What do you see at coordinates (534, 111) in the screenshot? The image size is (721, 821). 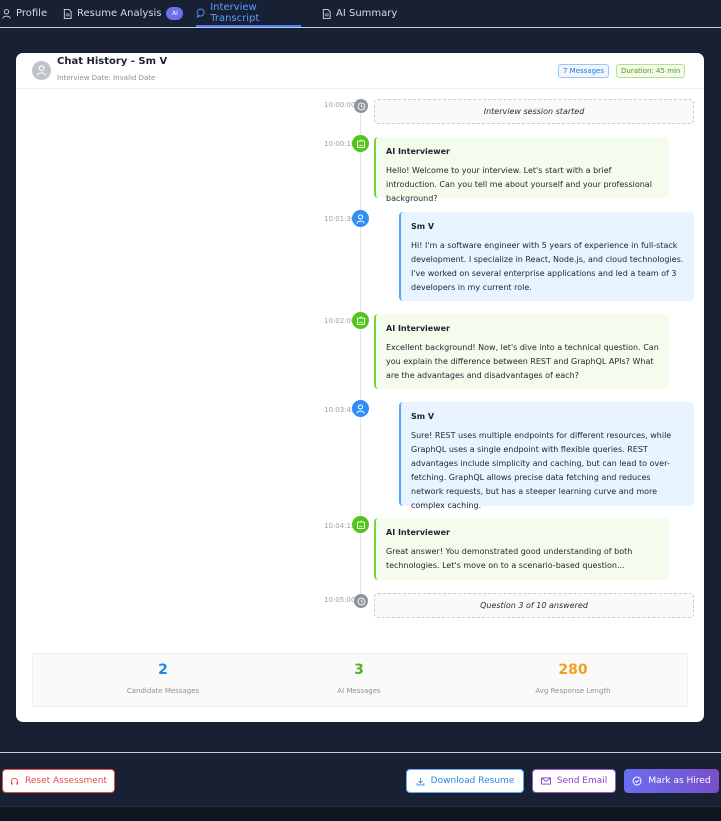 I see `system-message: Interview session started` at bounding box center [534, 111].